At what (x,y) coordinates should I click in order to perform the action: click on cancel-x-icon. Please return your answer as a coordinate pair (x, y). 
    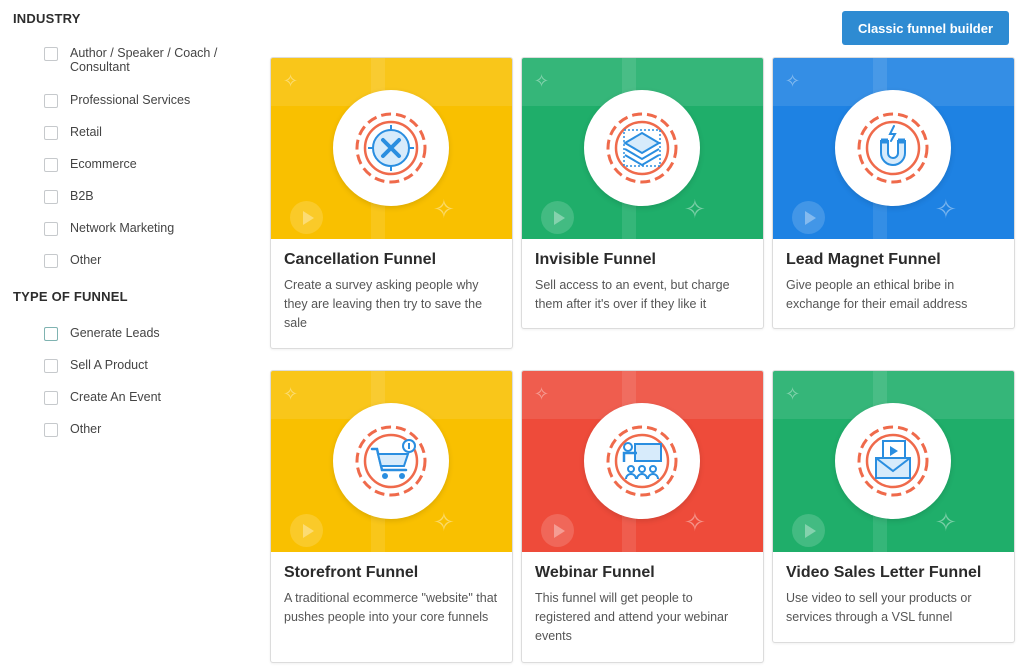
    Looking at the image, I should click on (391, 148).